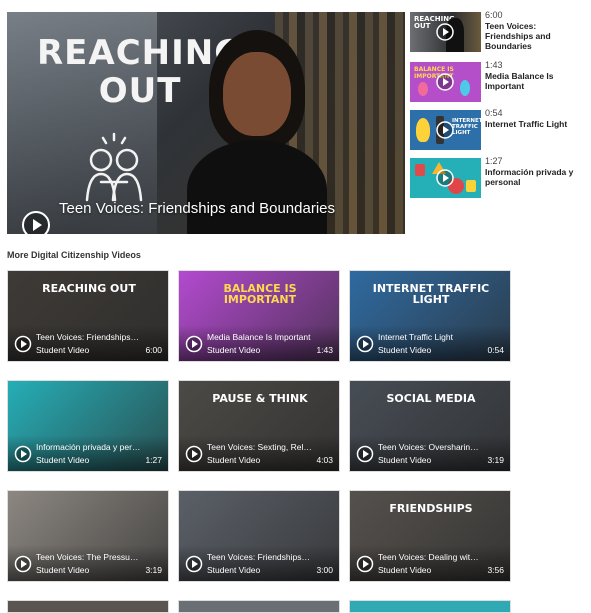  Describe the element at coordinates (526, 124) in the screenshot. I see `playlist-title: Internet Traffic Light` at that location.